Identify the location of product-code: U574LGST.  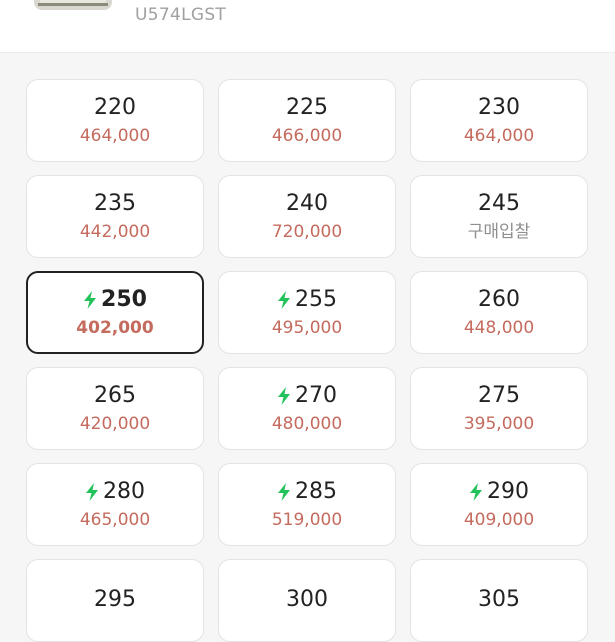
(181, 15).